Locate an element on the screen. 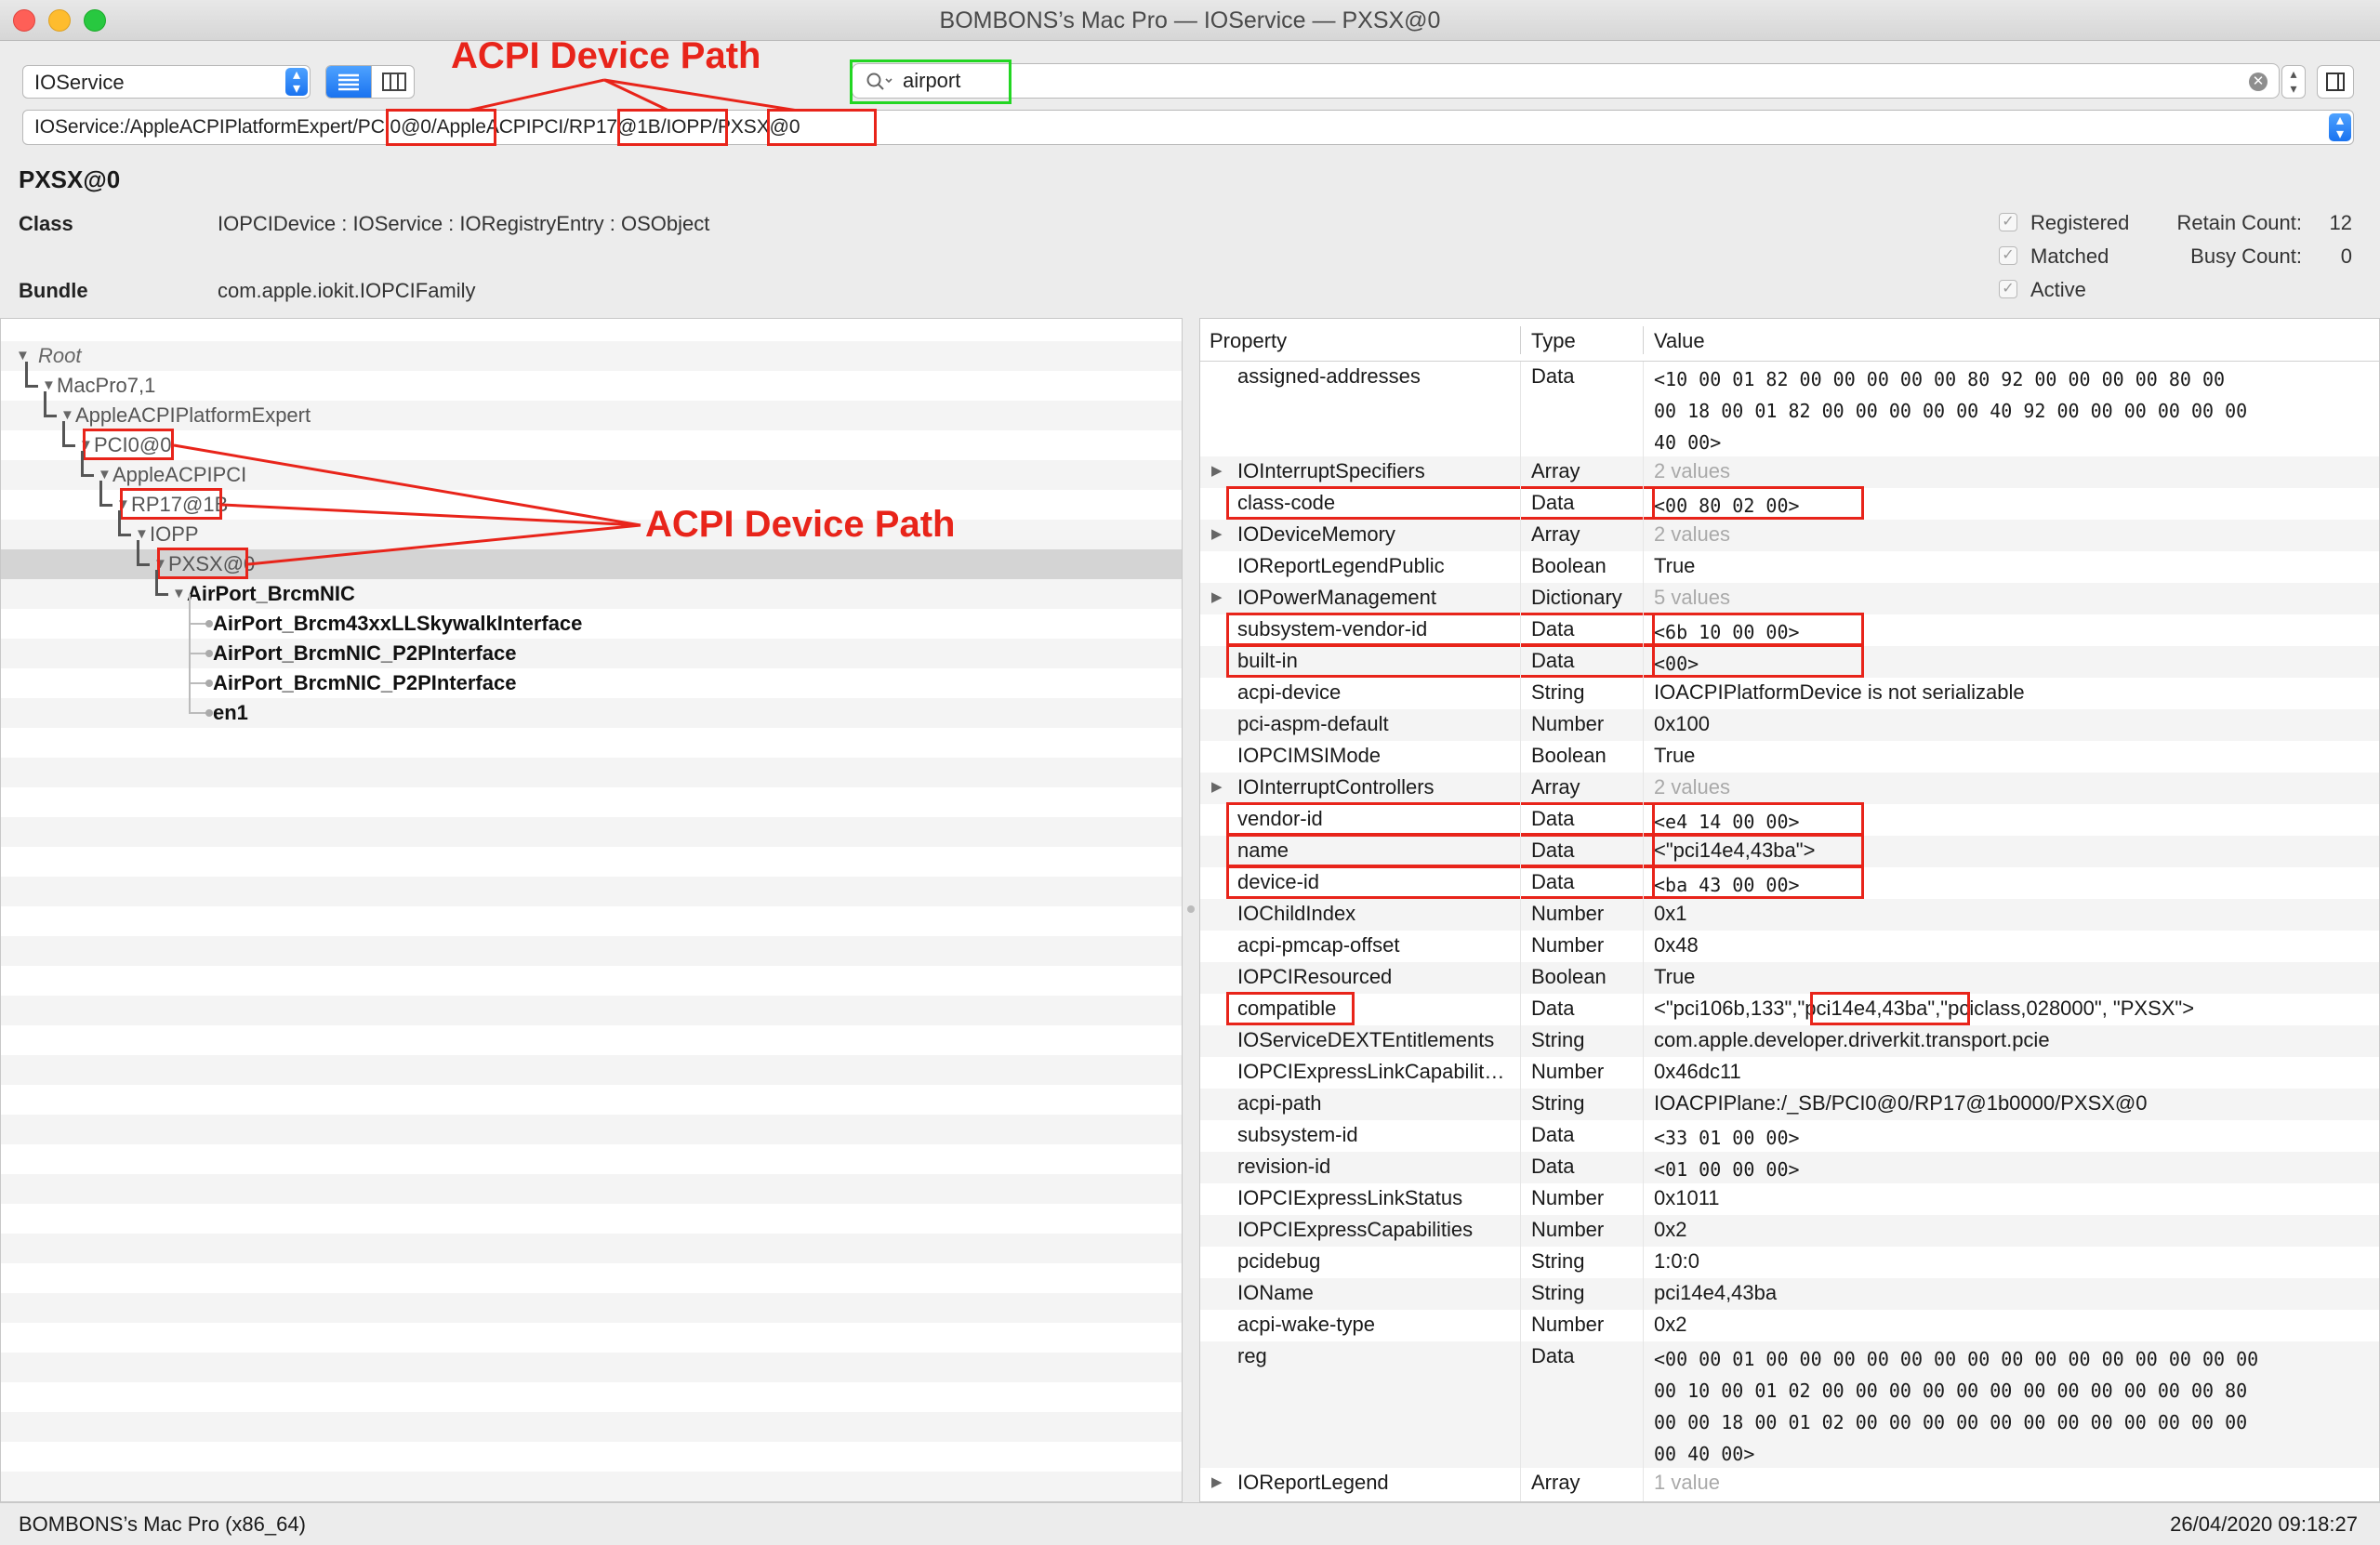  bundle-value: com.apple.iokit.IOPCIFamily is located at coordinates (347, 290).